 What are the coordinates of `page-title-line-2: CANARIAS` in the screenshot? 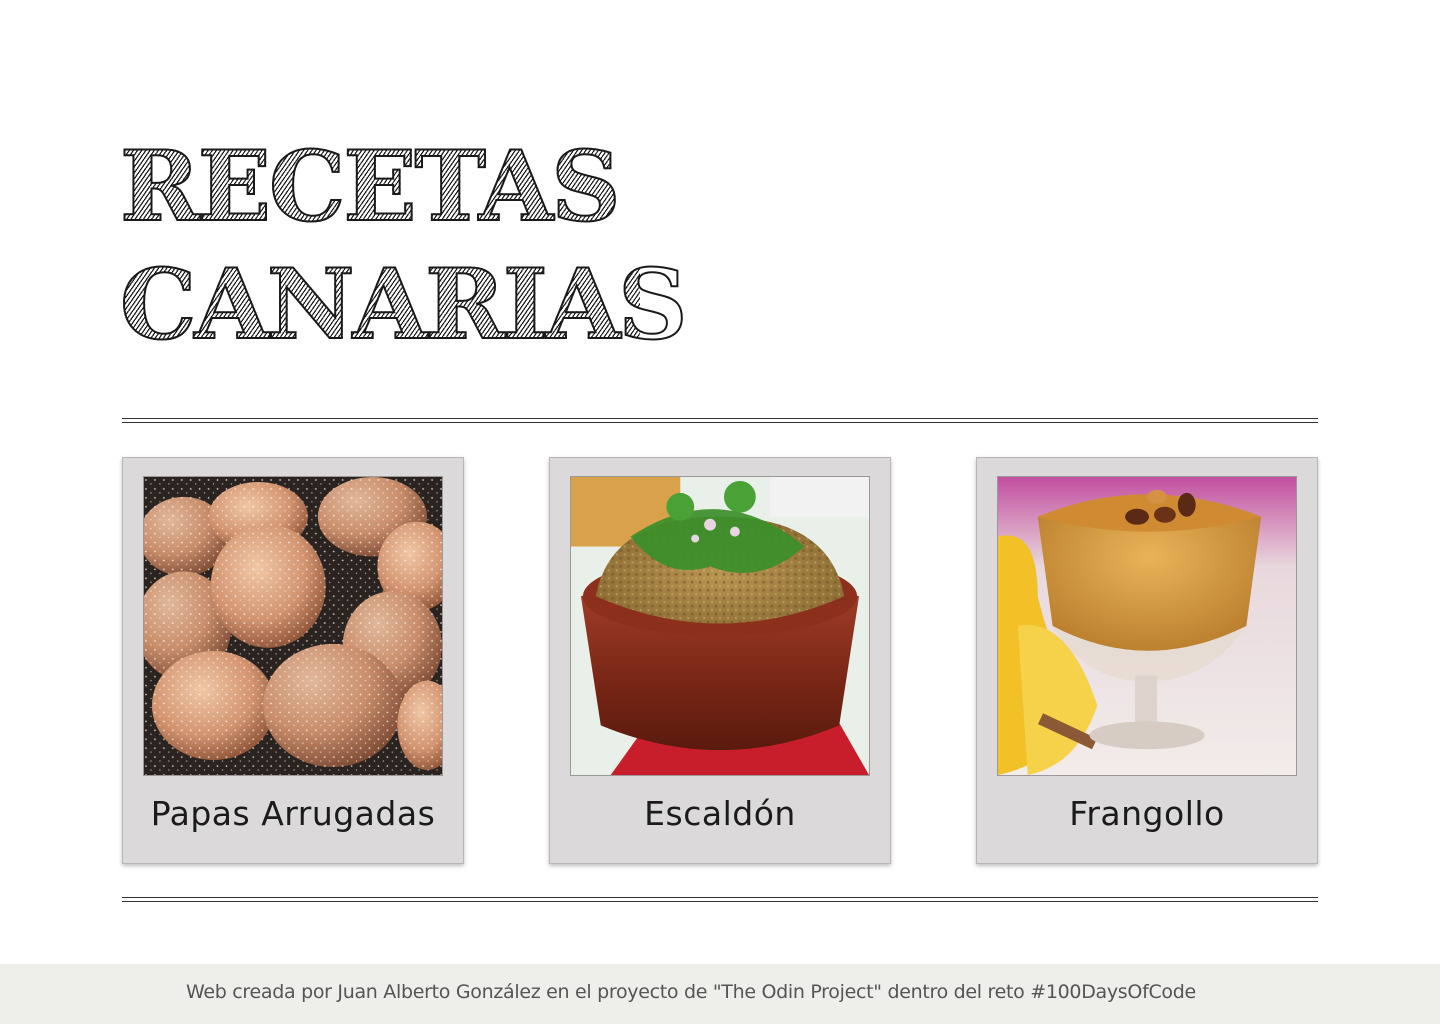 It's located at (404, 305).